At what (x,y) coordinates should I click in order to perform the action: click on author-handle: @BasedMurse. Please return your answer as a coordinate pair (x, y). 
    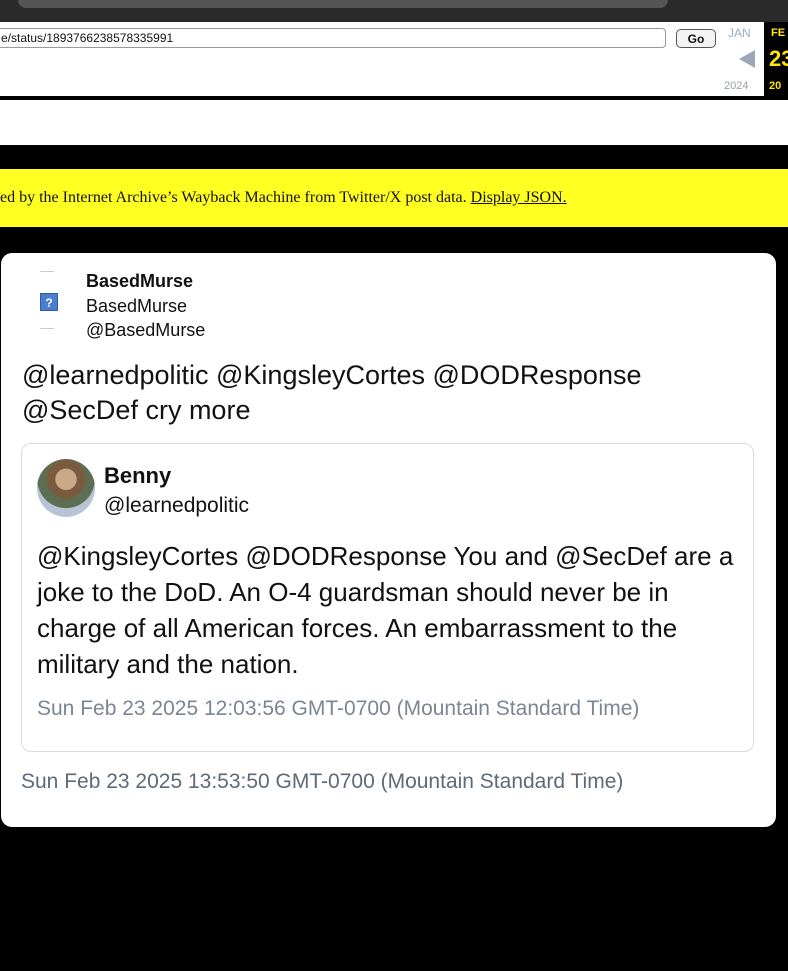
    Looking at the image, I should click on (145, 330).